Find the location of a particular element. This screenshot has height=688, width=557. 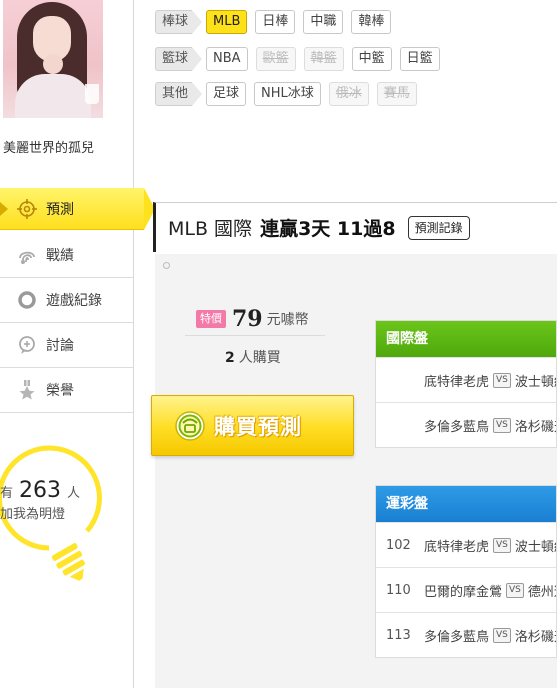

league-title: MLB 國際 is located at coordinates (210, 229).